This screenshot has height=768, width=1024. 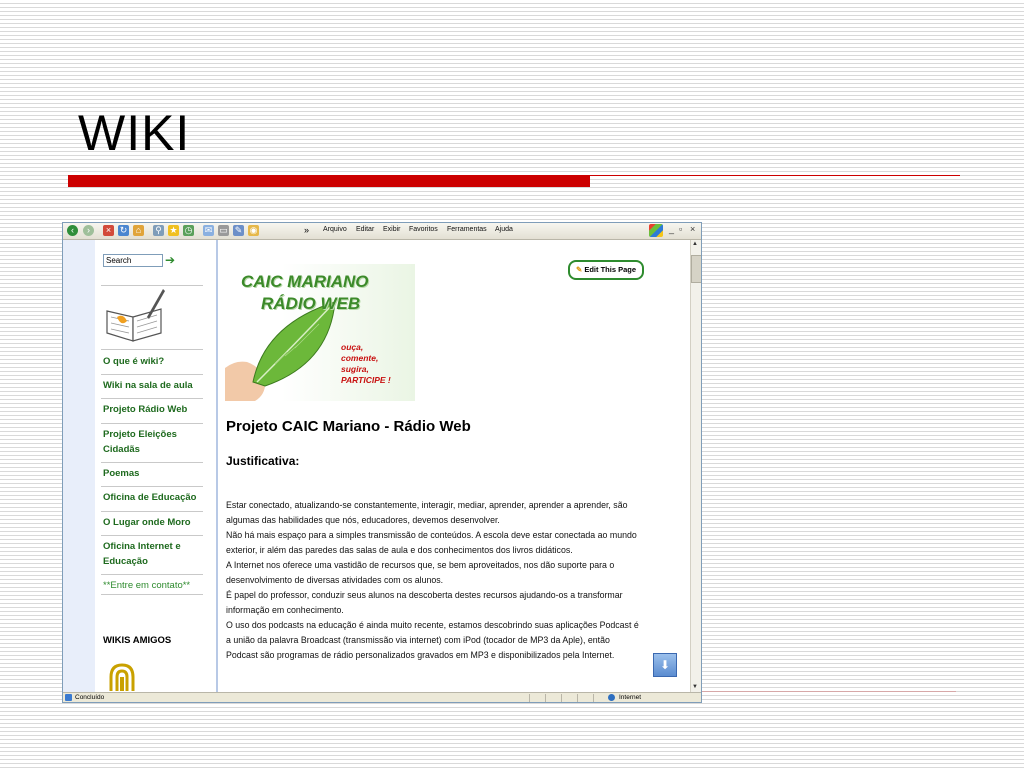 What do you see at coordinates (656, 230) in the screenshot?
I see `windows-logo-icon` at bounding box center [656, 230].